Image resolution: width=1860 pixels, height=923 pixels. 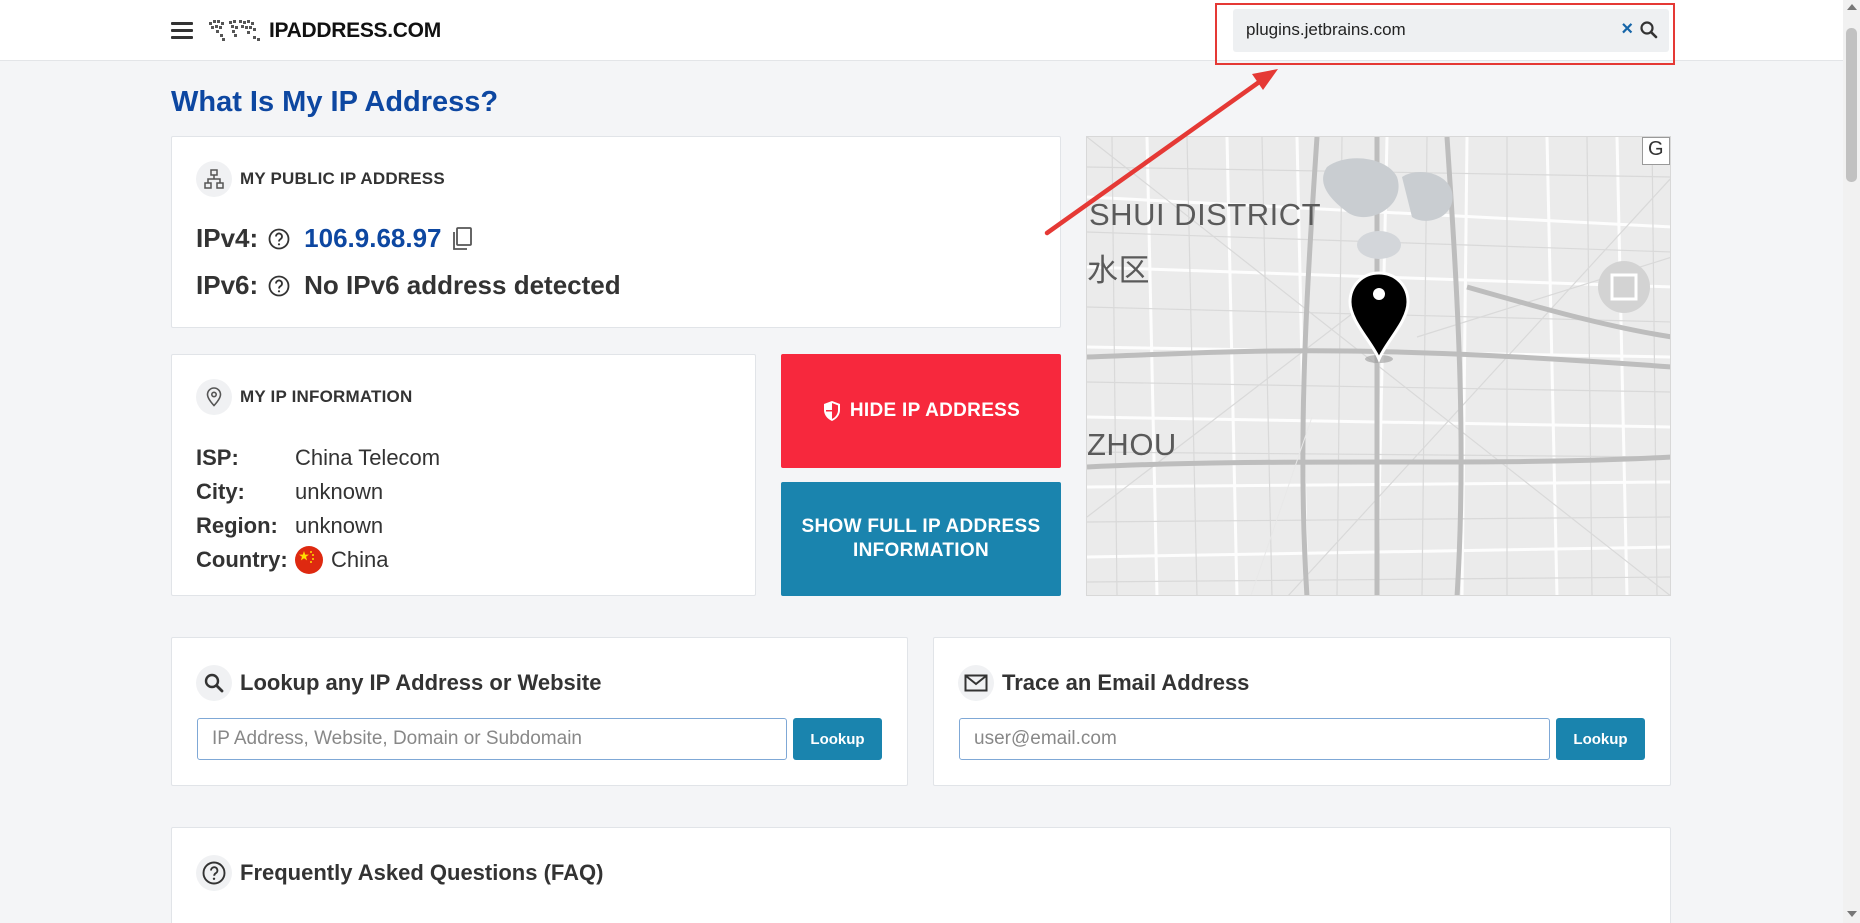 I want to click on site-logo: IPADDRESS.COM, so click(x=324, y=31).